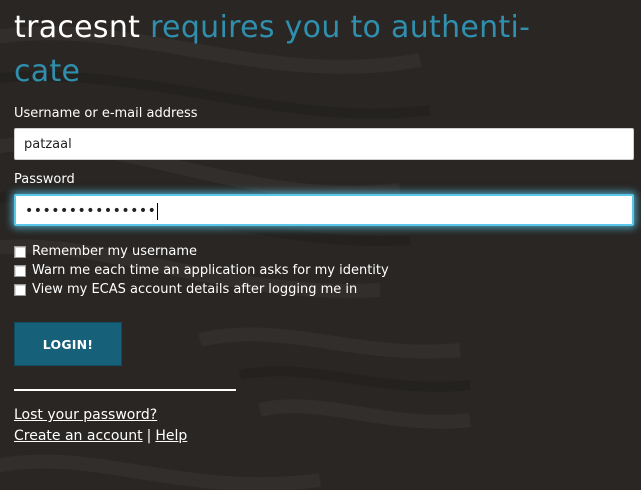  Describe the element at coordinates (106, 113) in the screenshot. I see `username-label: Username or e-mail address` at that location.